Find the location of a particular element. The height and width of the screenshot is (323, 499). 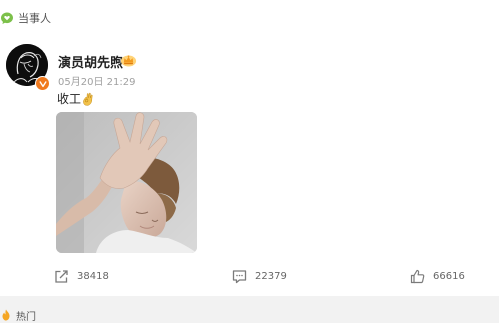

post-text: 收工 is located at coordinates (75, 98).